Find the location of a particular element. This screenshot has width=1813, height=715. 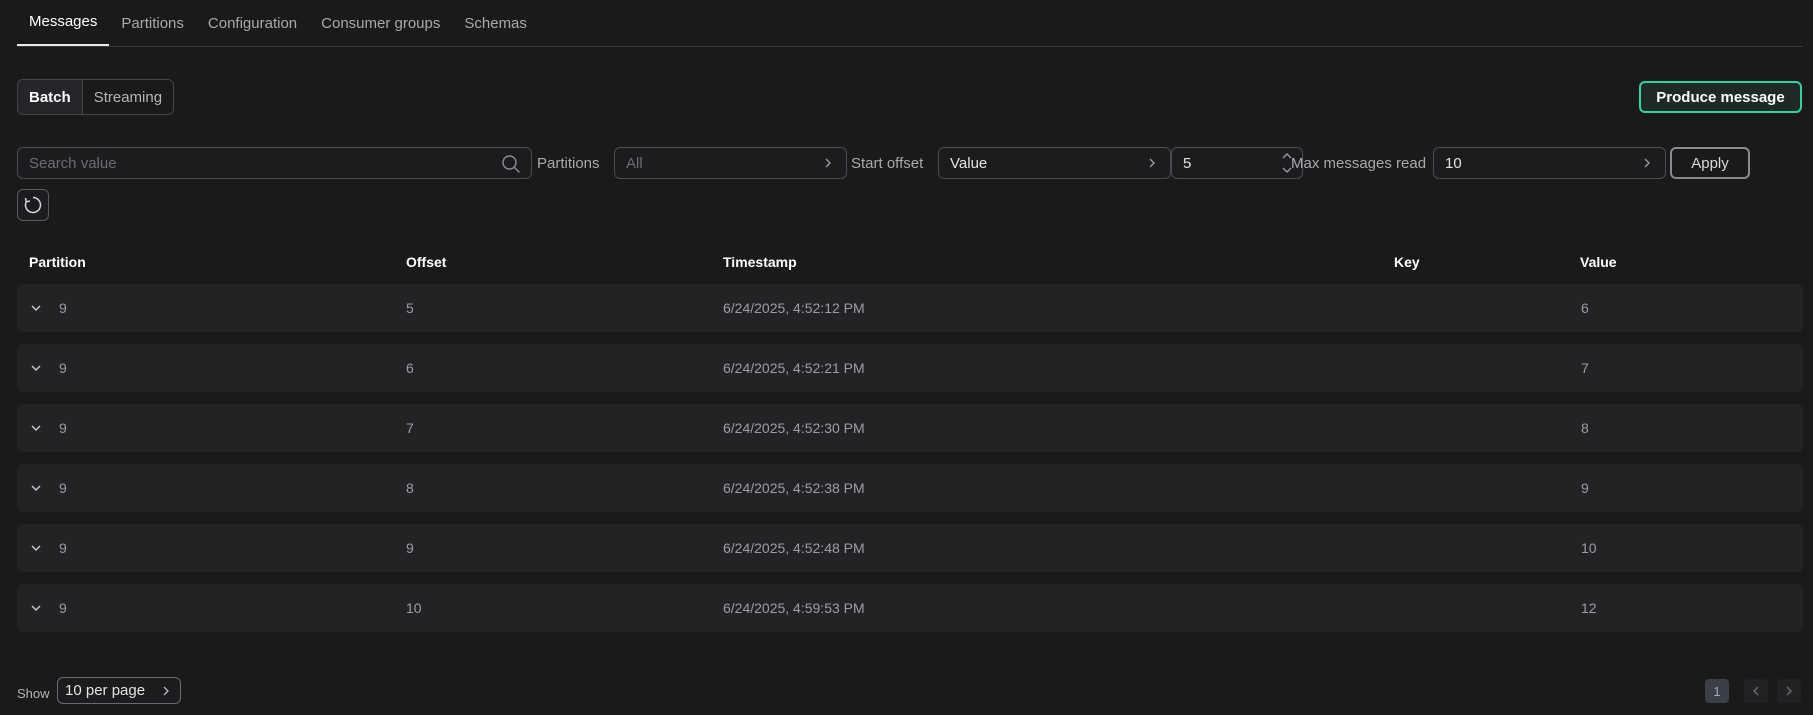

header-key: Key is located at coordinates (1407, 262).